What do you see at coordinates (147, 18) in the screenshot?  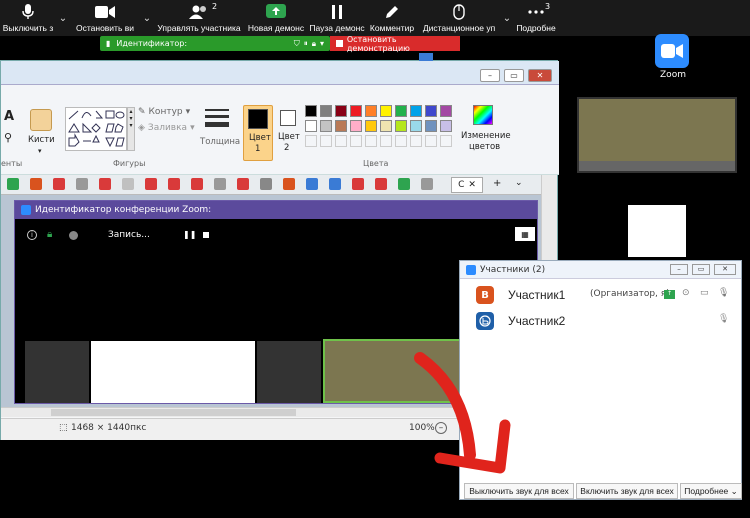 I see `video-options-caret: ⌄` at bounding box center [147, 18].